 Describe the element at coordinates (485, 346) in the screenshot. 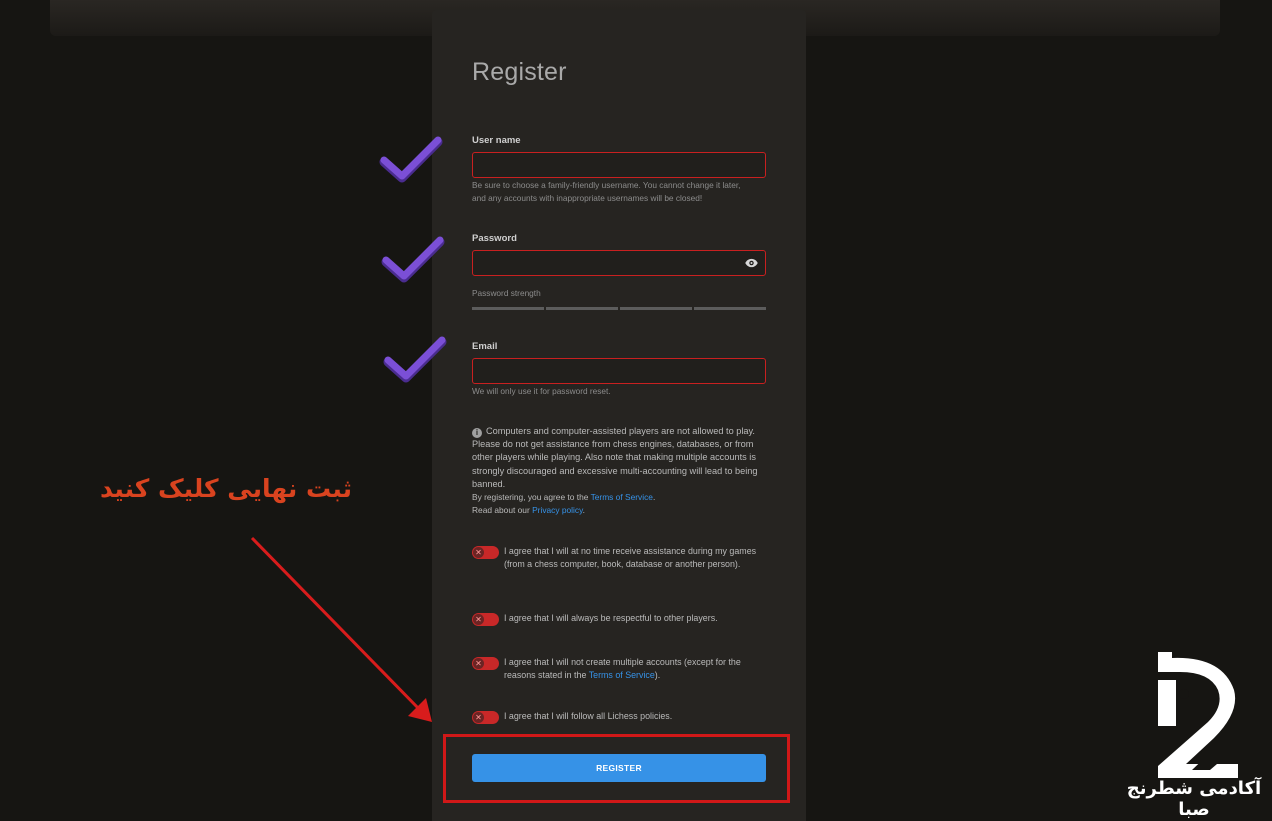

I see `email-label: Email` at that location.